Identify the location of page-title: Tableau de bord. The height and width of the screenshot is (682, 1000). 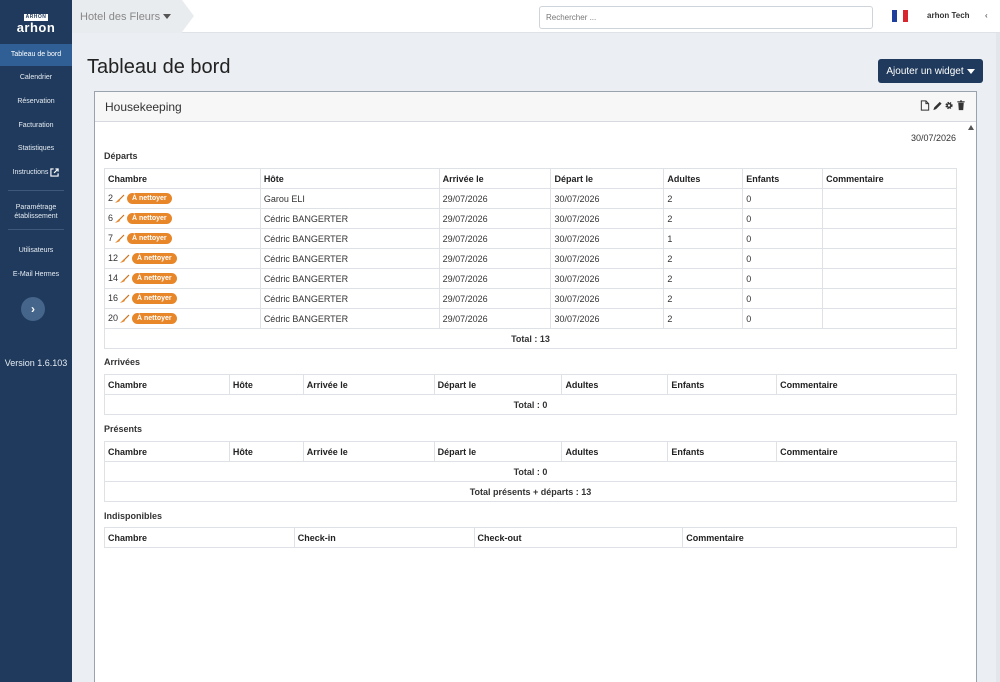
(159, 67).